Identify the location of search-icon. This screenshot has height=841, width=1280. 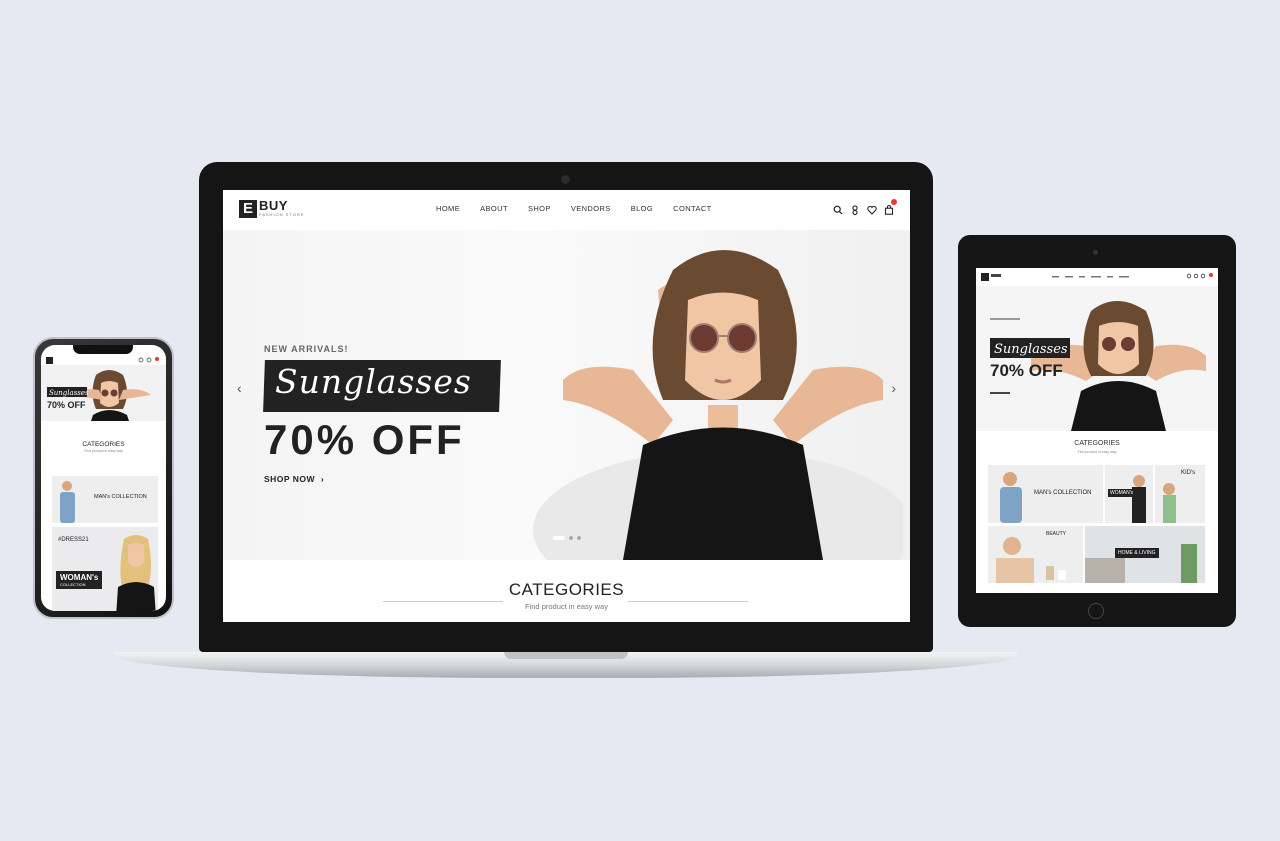
(838, 211).